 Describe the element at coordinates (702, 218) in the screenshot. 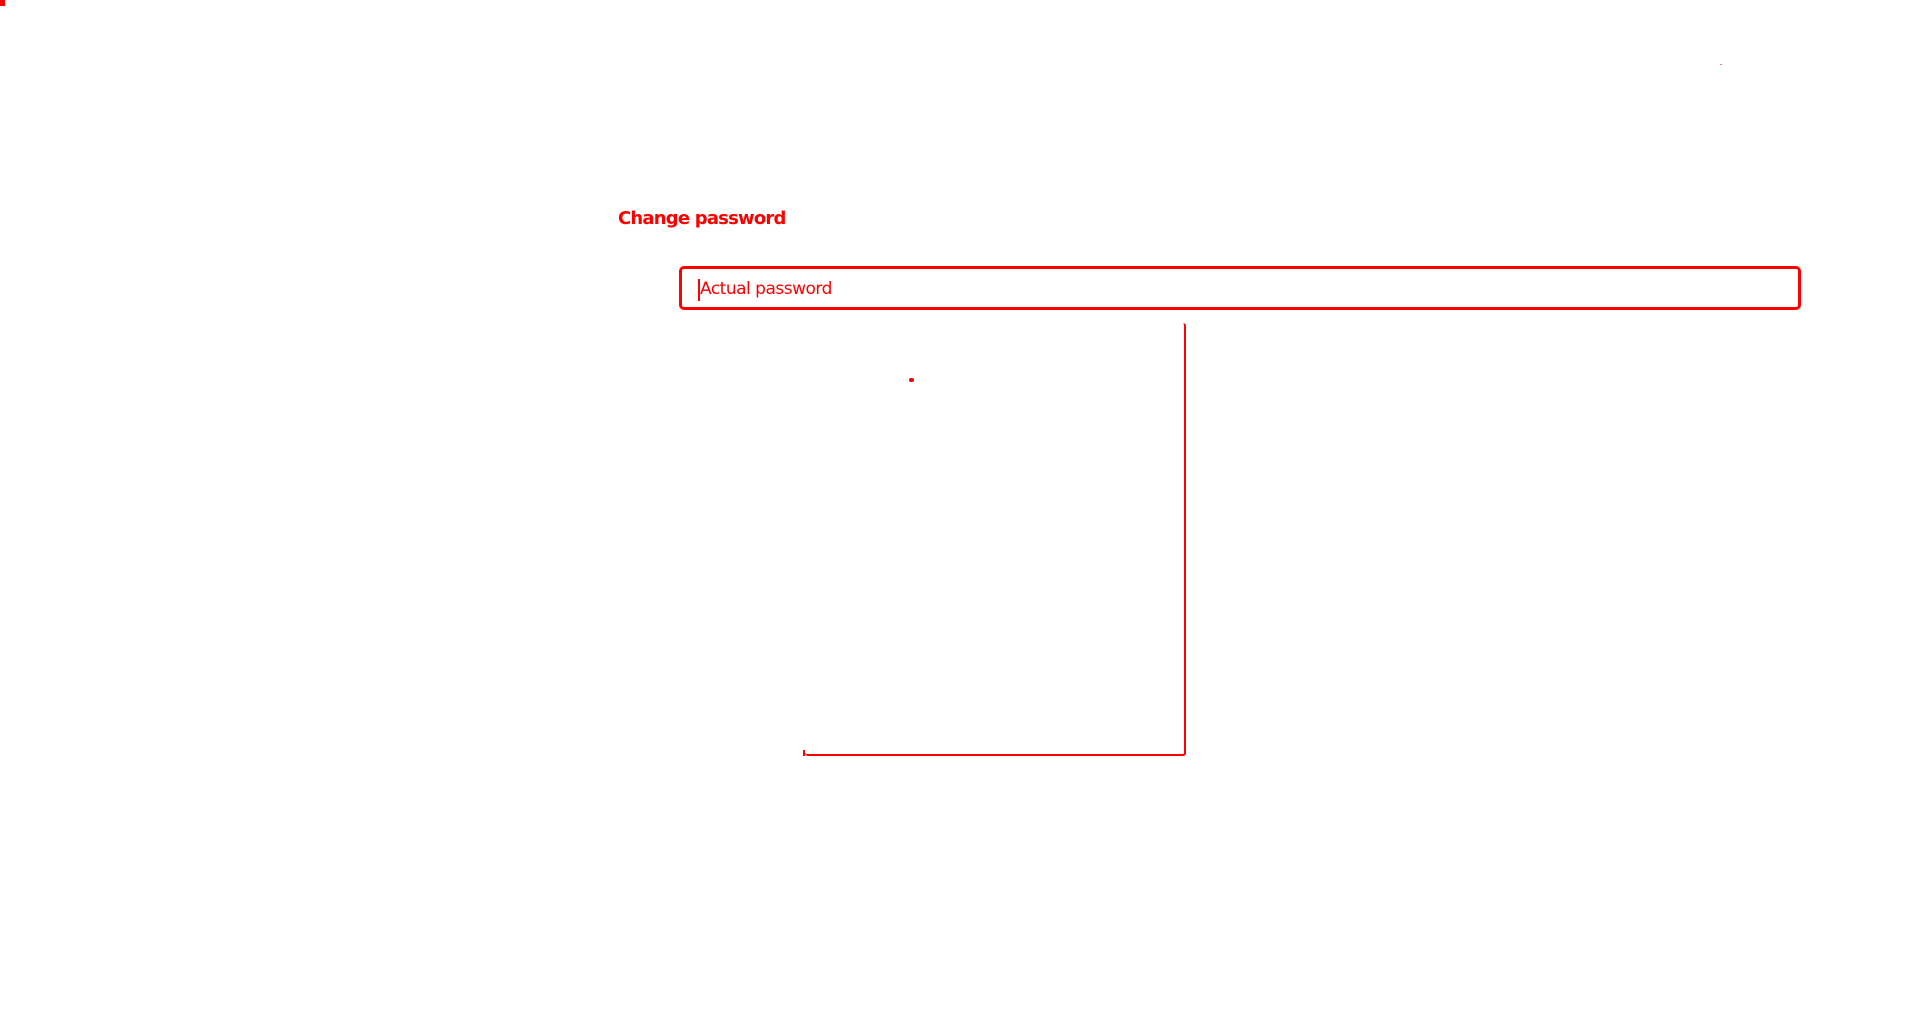

I see `change-password-title: Change password` at that location.